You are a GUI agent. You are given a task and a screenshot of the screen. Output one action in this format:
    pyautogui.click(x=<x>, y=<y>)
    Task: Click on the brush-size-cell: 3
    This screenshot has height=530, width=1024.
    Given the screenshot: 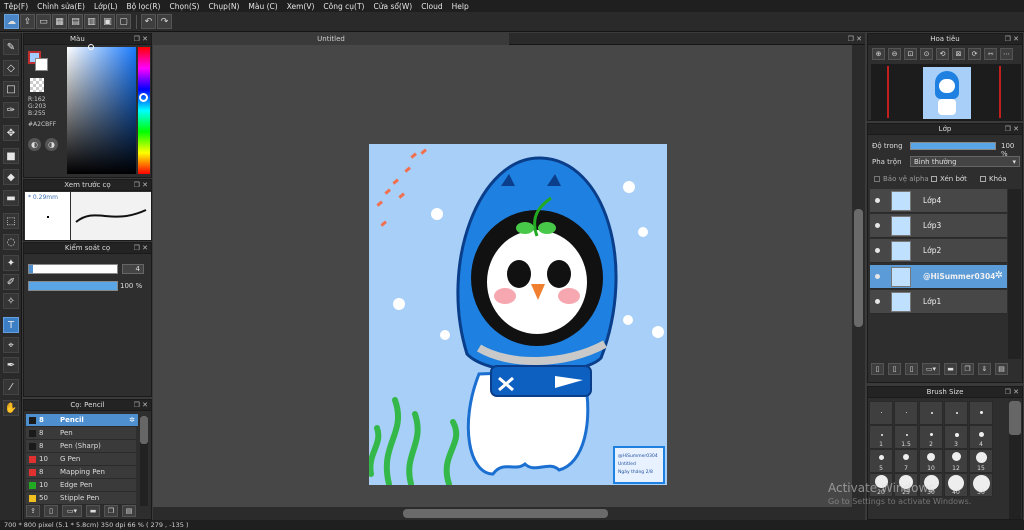 What is the action you would take?
    pyautogui.click(x=956, y=437)
    